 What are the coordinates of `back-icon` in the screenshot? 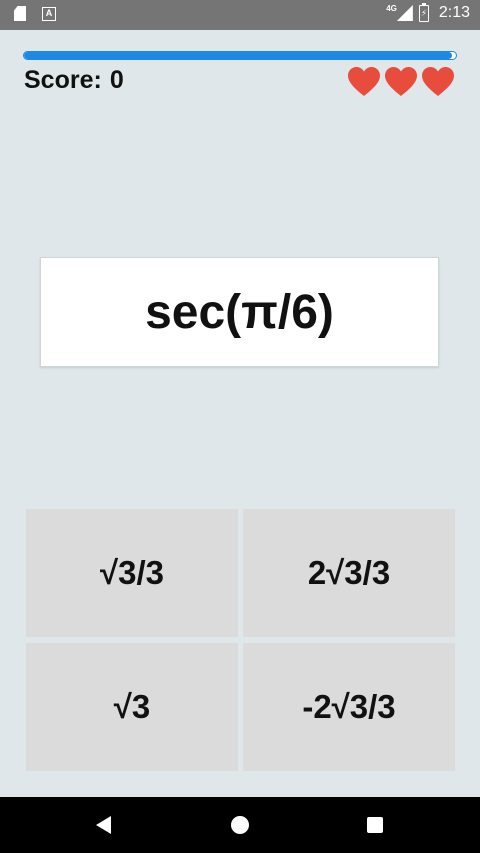 It's located at (103, 825).